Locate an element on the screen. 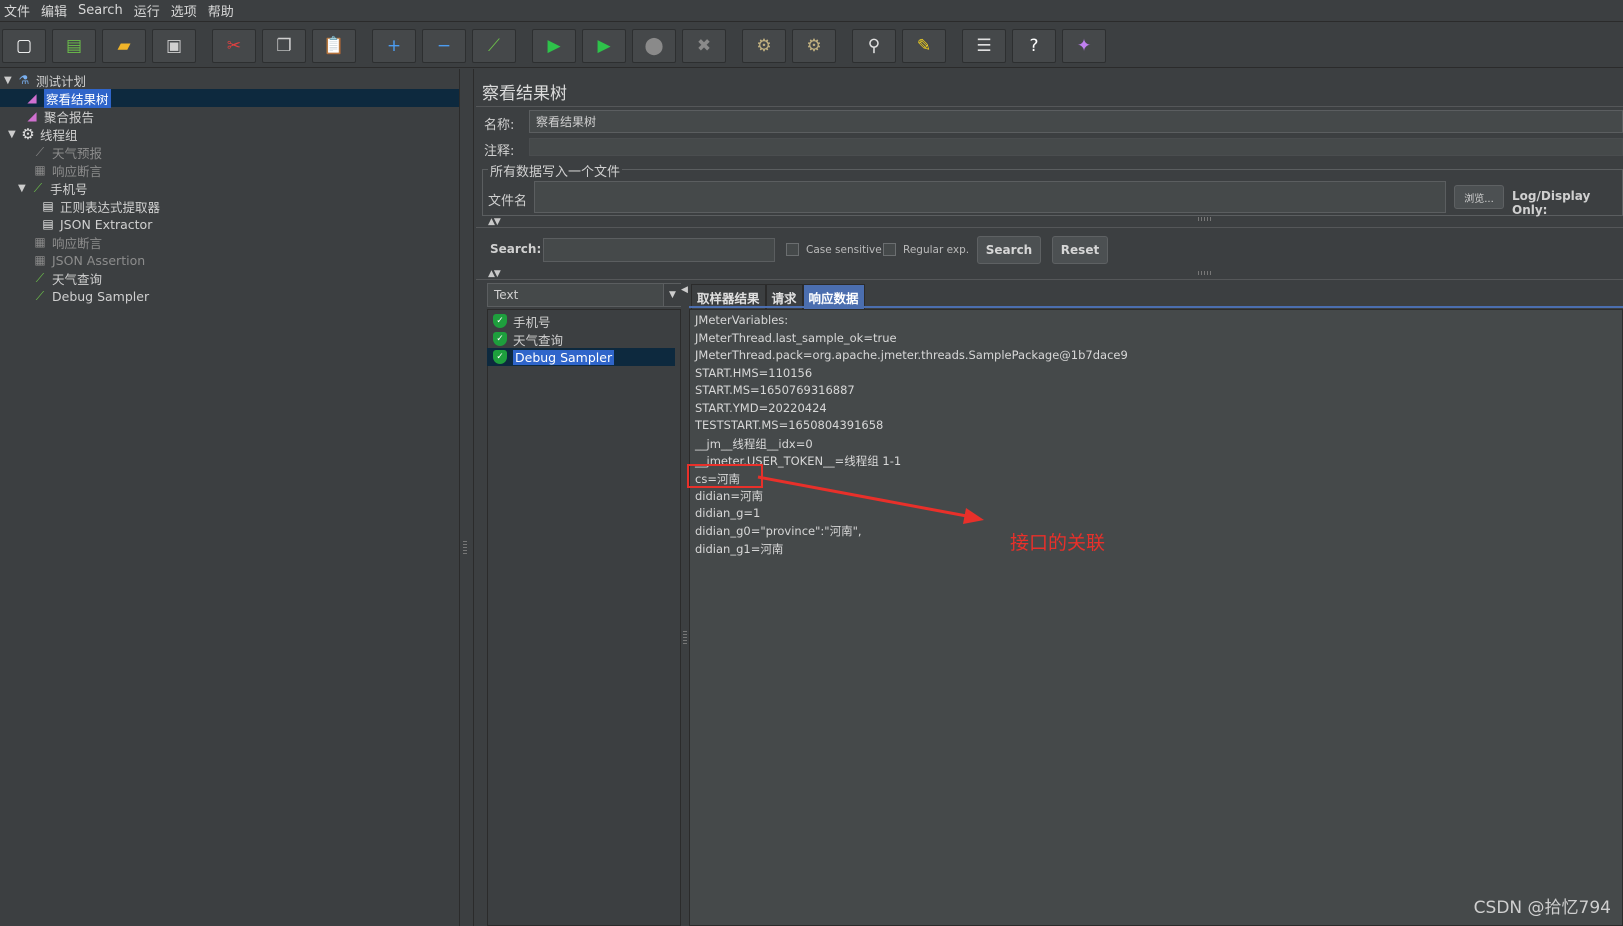 This screenshot has width=1623, height=926. annotation-label: 接口的关联 is located at coordinates (1058, 543).